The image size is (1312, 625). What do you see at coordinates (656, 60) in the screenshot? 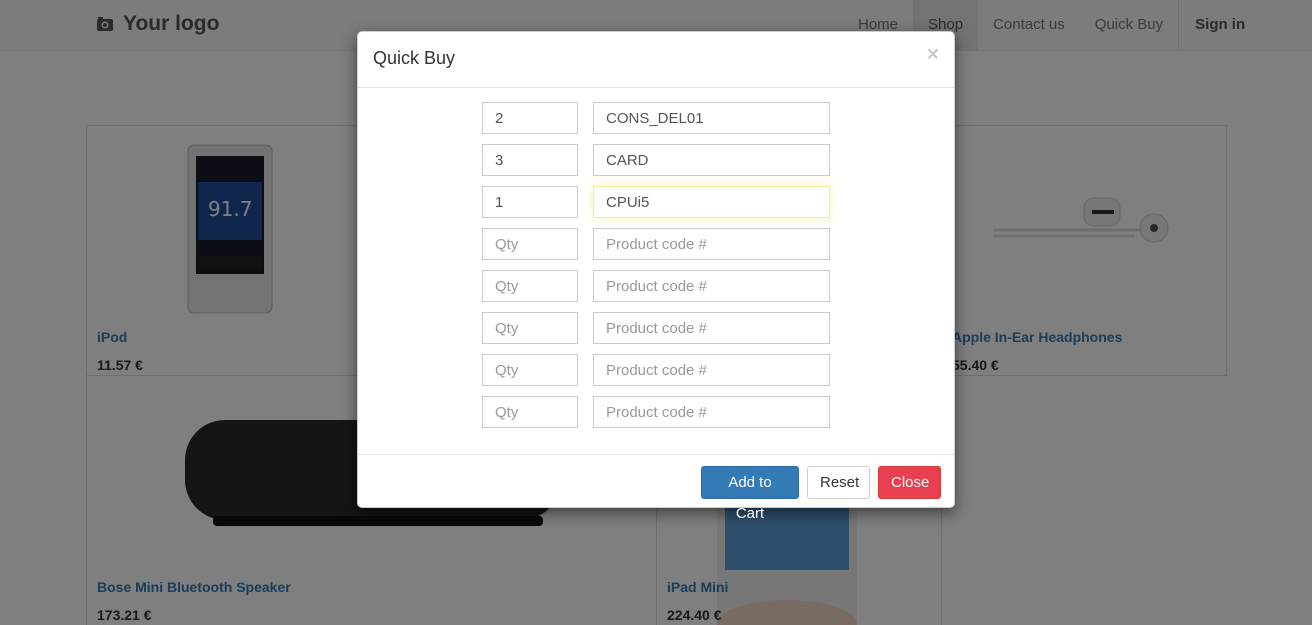
I see `modal-header: Quick Buy ×` at bounding box center [656, 60].